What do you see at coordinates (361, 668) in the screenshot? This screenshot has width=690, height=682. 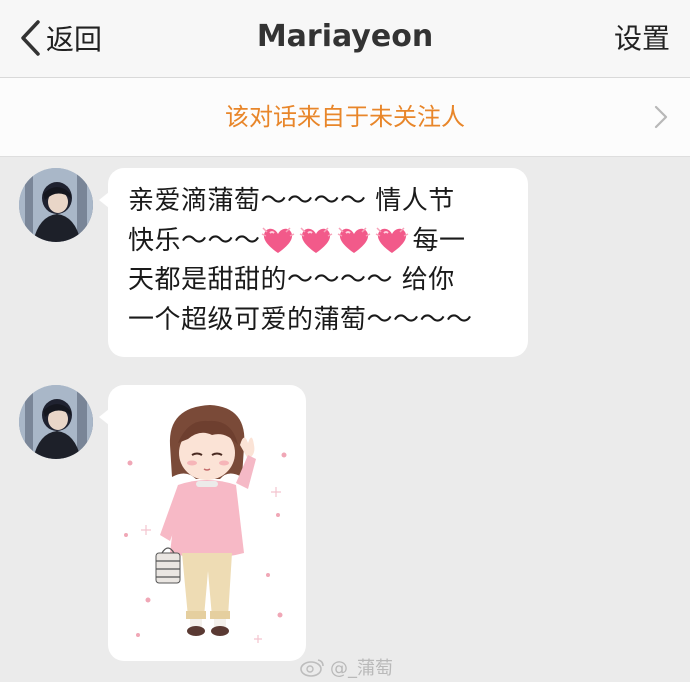 I see `watermark-text: @_蒲萄` at bounding box center [361, 668].